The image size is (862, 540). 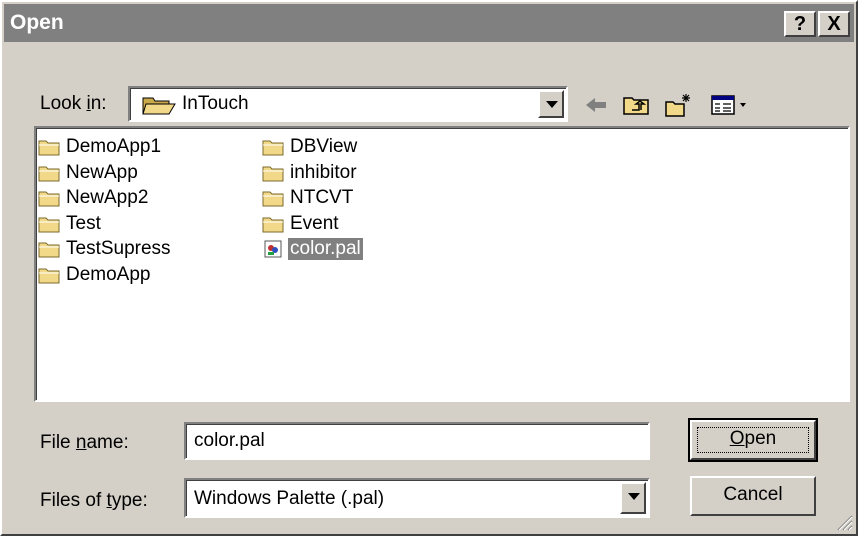 I want to click on help-button: ?, so click(x=800, y=24).